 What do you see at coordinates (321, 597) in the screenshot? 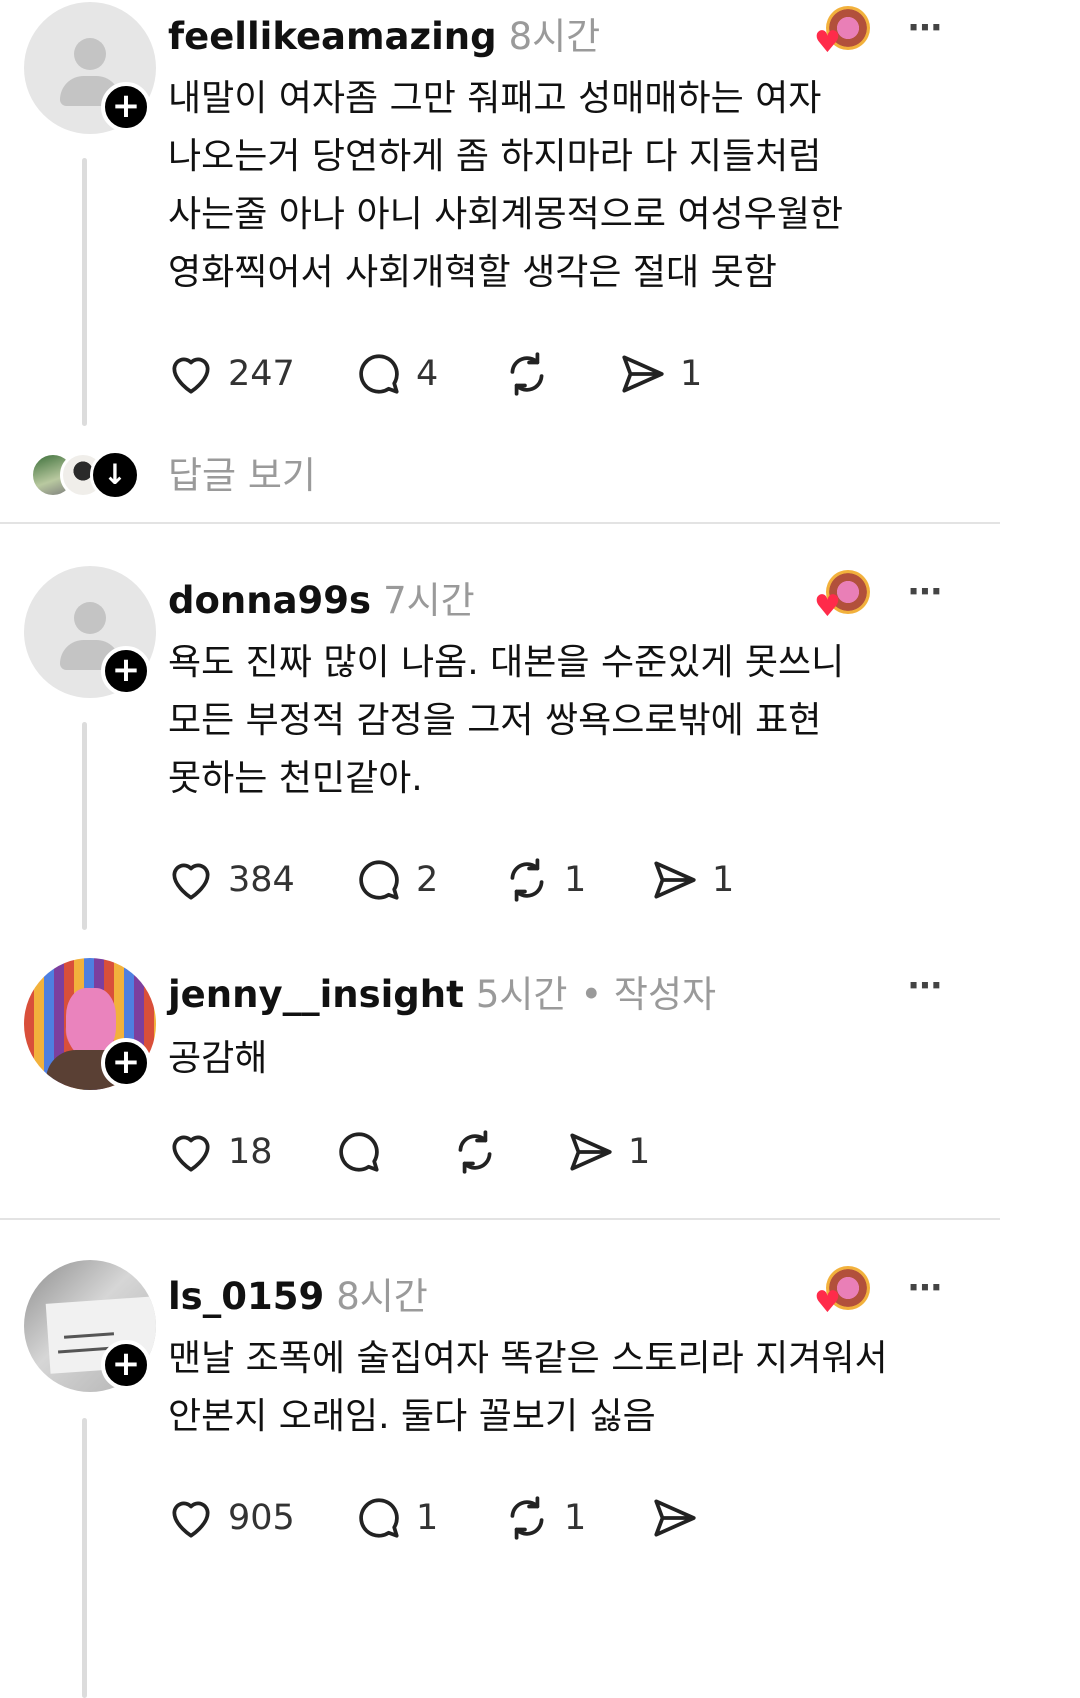
I see `username: donna99s 7시간` at bounding box center [321, 597].